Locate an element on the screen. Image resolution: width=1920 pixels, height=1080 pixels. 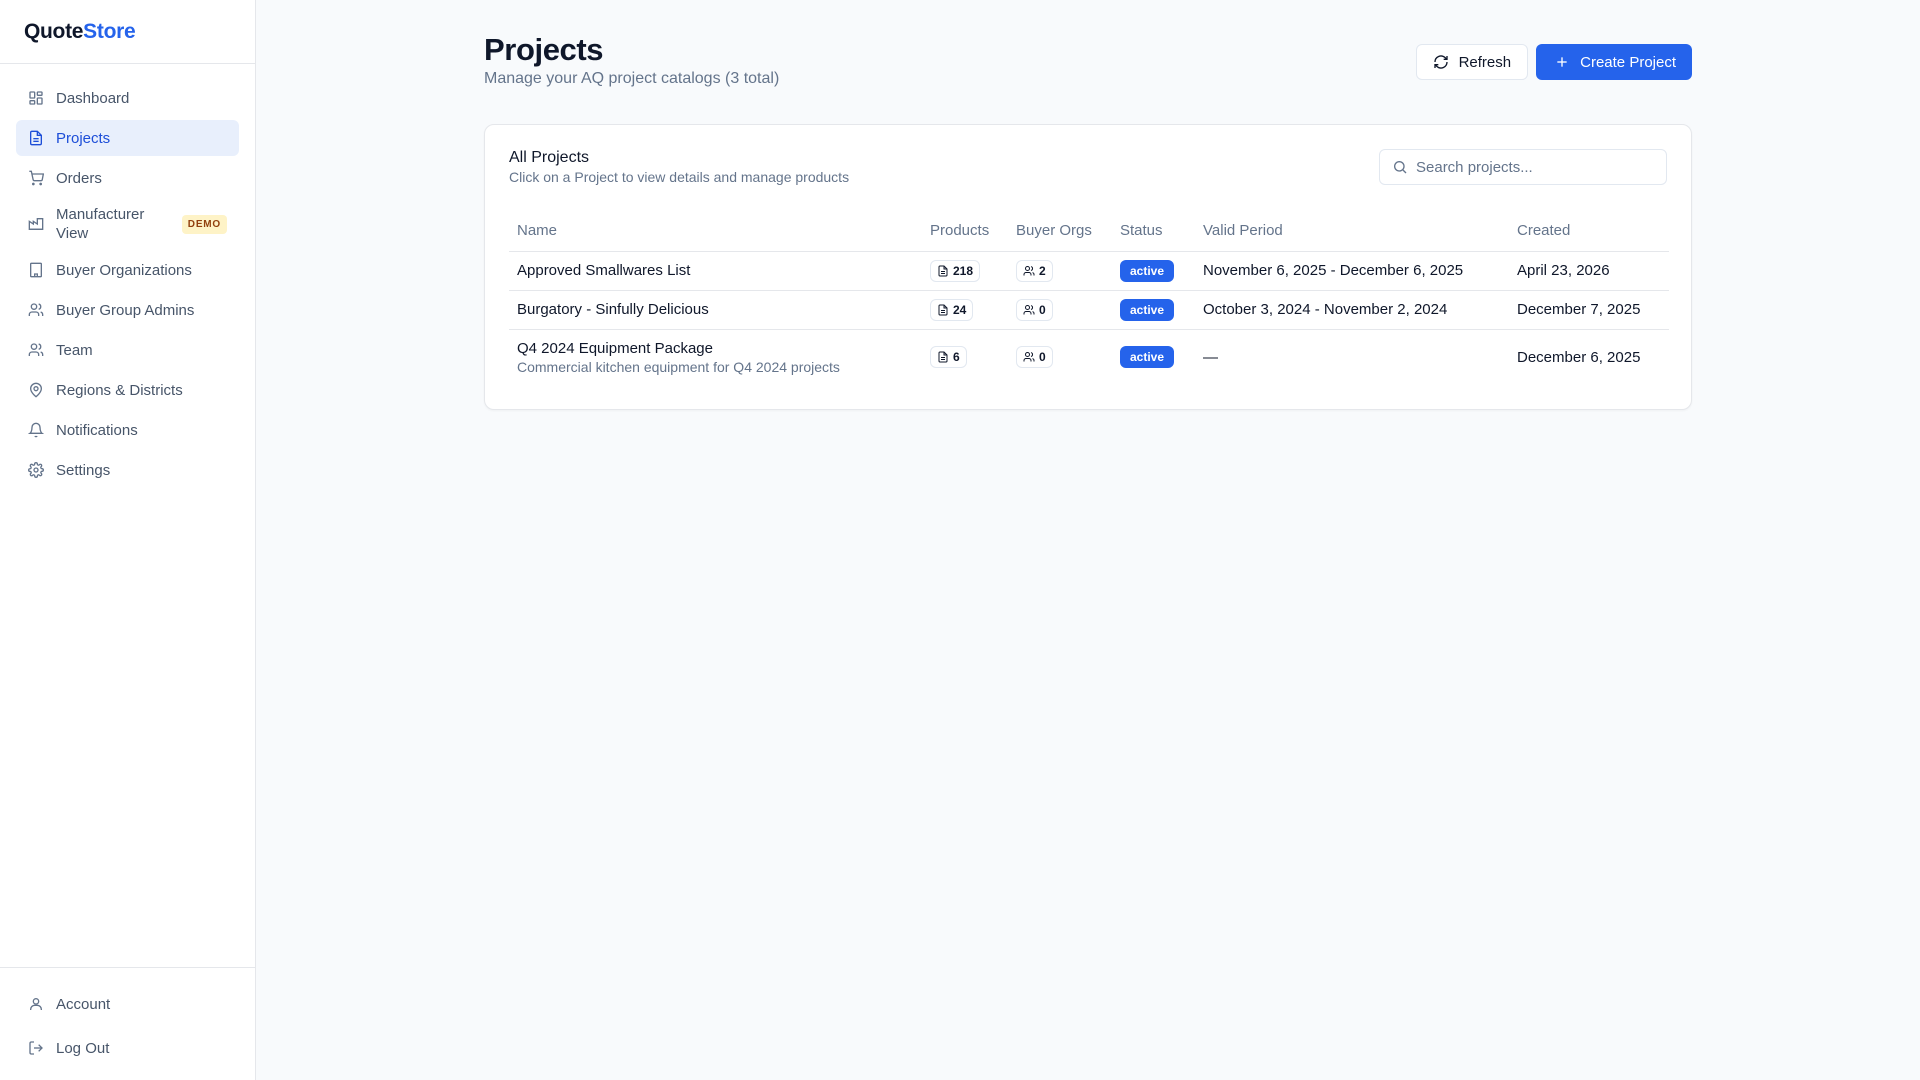
sidebar-item-buyer-organizations: Buyer Organizations is located at coordinates (127, 270).